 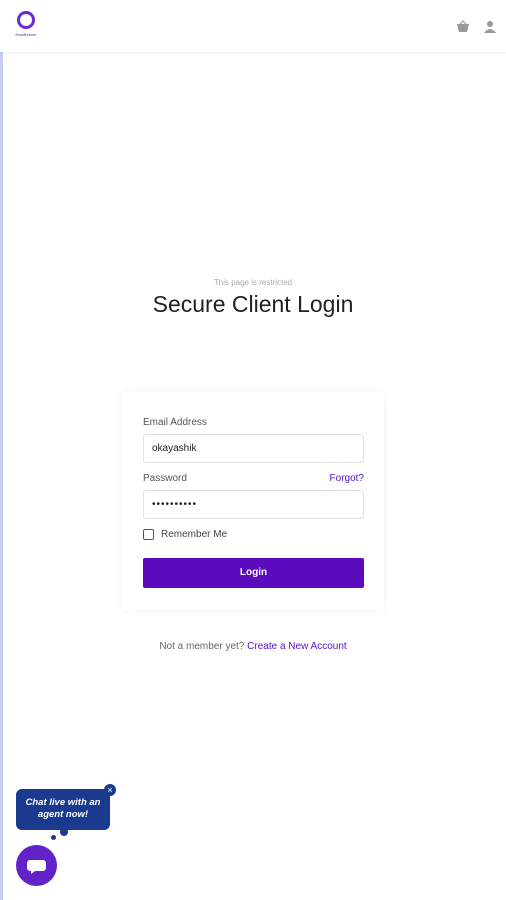 What do you see at coordinates (253, 304) in the screenshot?
I see `page-title: Secure Client Login` at bounding box center [253, 304].